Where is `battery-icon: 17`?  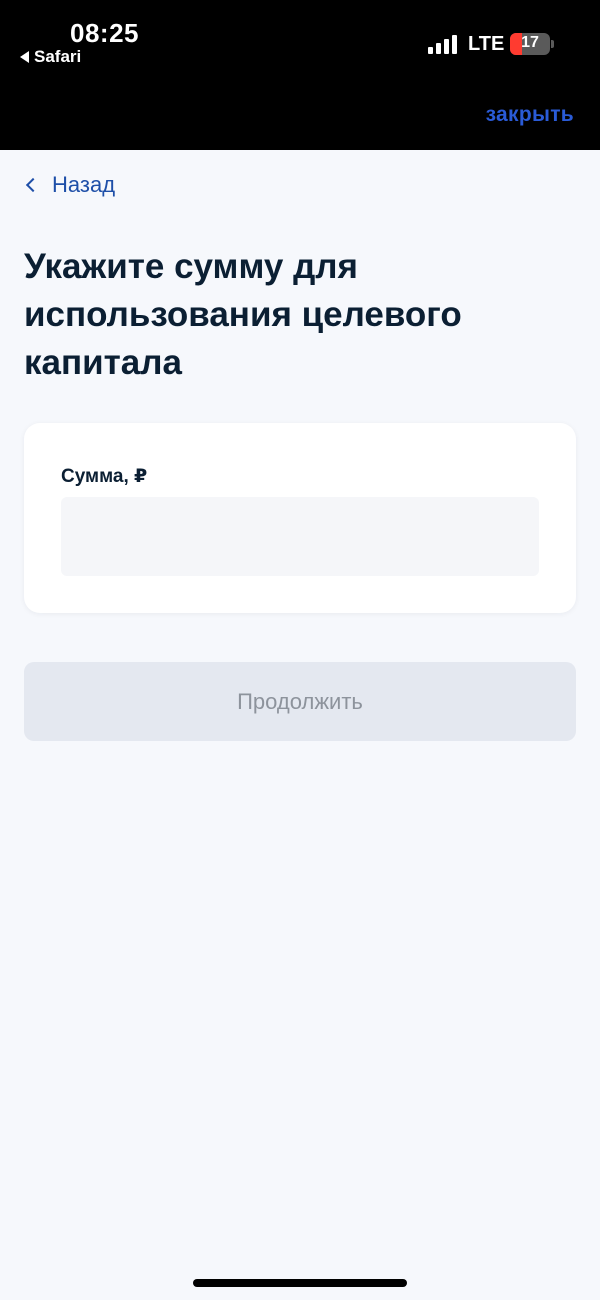
battery-icon: 17 is located at coordinates (530, 44).